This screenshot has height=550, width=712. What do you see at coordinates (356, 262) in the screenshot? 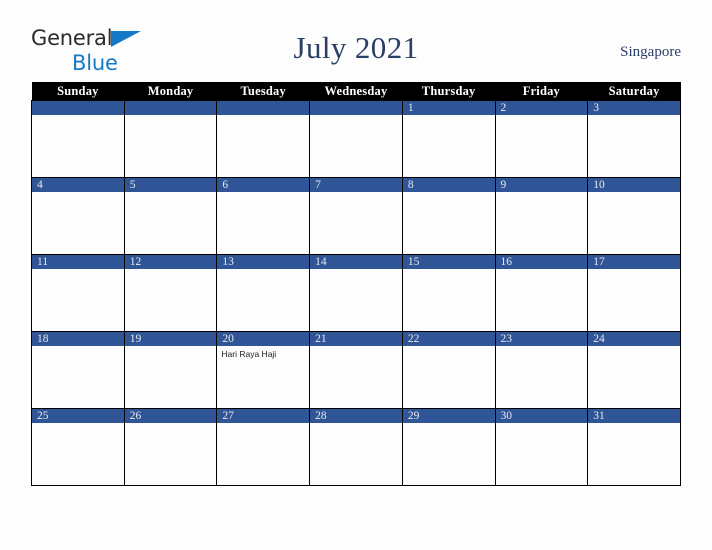
I see `day-number: 14` at bounding box center [356, 262].